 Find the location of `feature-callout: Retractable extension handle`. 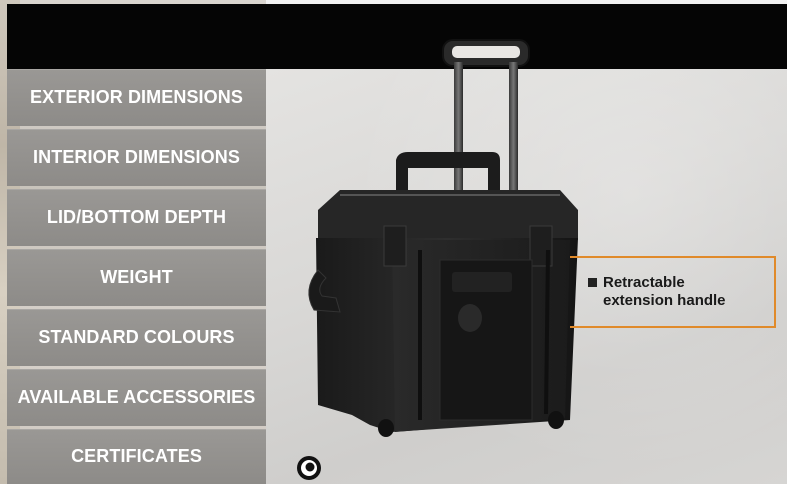

feature-callout: Retractable extension handle is located at coordinates (673, 292).